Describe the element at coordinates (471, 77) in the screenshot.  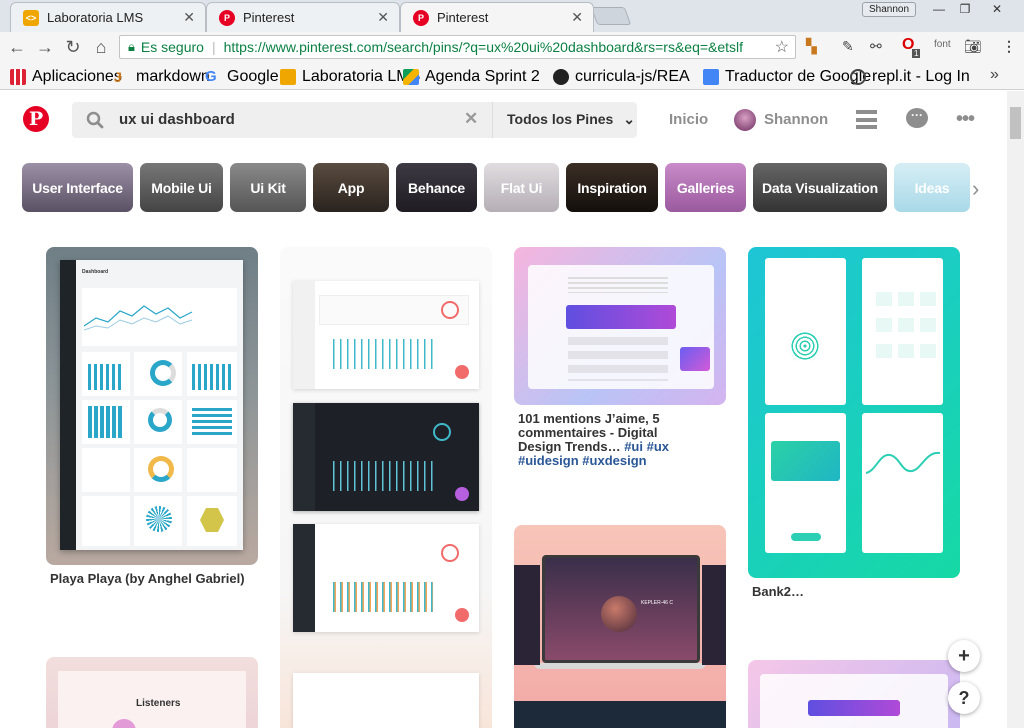
I see `bookmark-agenda: Agenda Sprint 2 LIM2` at that location.